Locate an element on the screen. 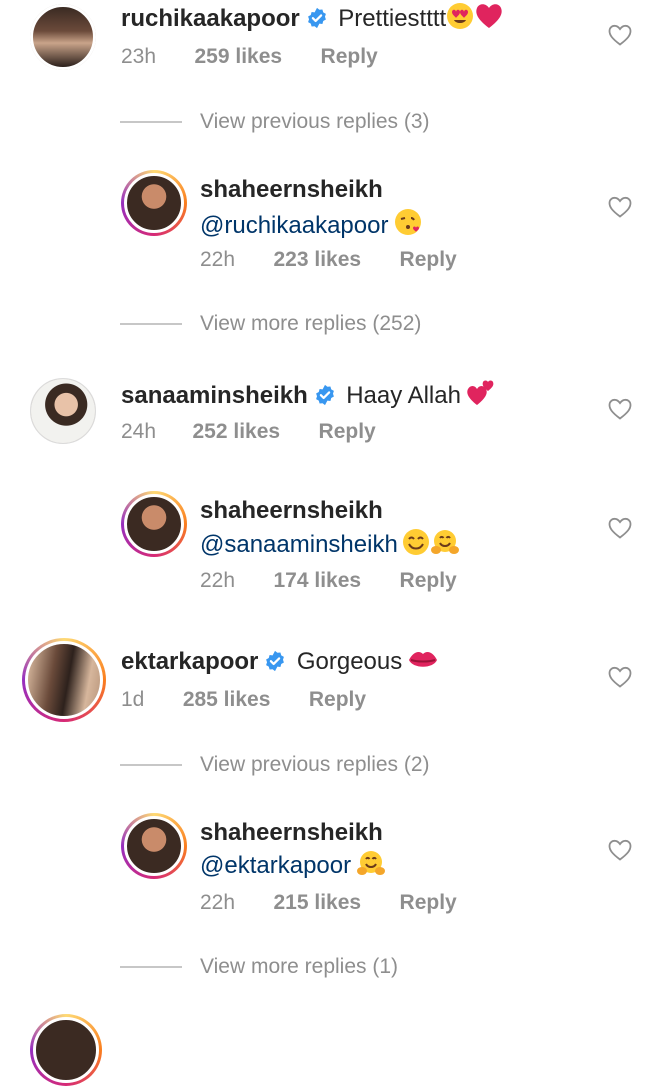  heart-eyes-emoji-icon is located at coordinates (460, 18).